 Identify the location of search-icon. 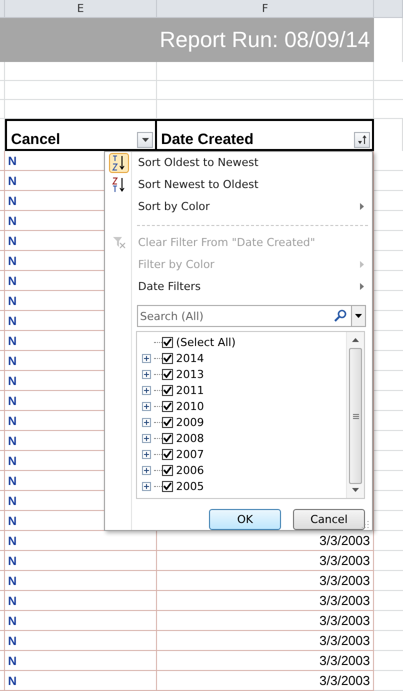
(340, 315).